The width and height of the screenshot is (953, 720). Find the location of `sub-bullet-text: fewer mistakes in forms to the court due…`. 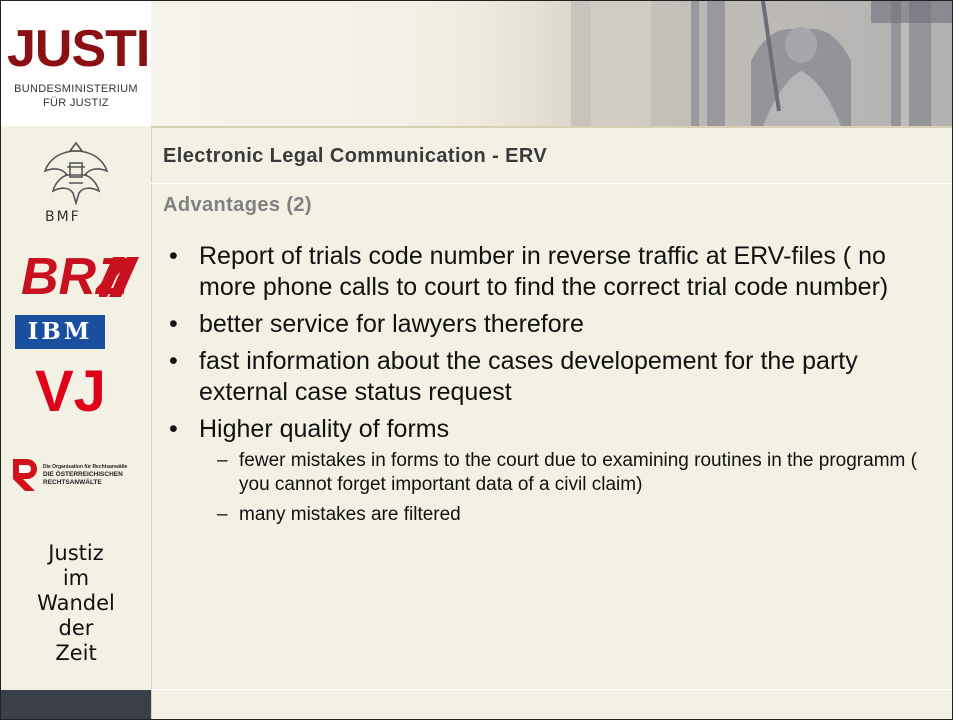

sub-bullet-text: fewer mistakes in forms to the court due… is located at coordinates (578, 472).